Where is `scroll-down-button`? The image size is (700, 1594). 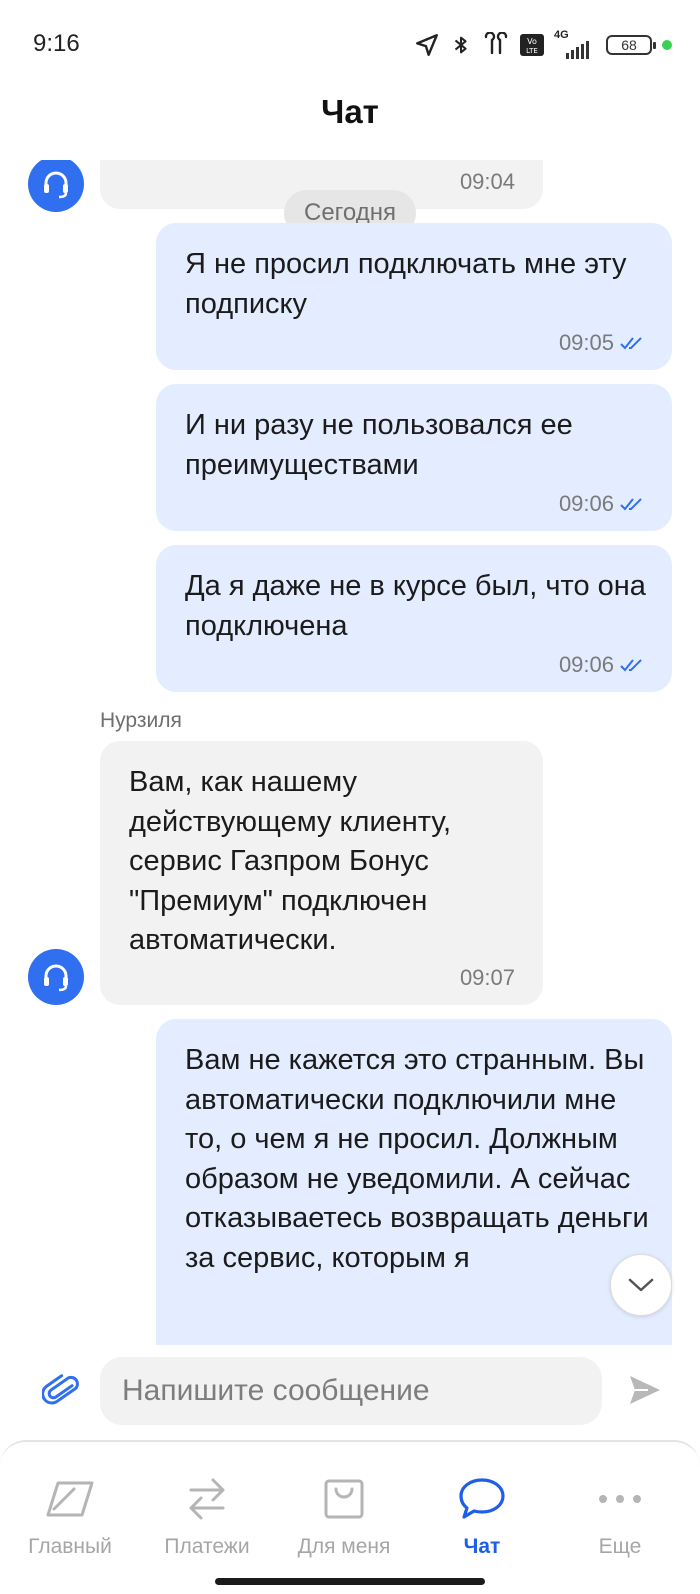
scroll-down-button is located at coordinates (641, 1285).